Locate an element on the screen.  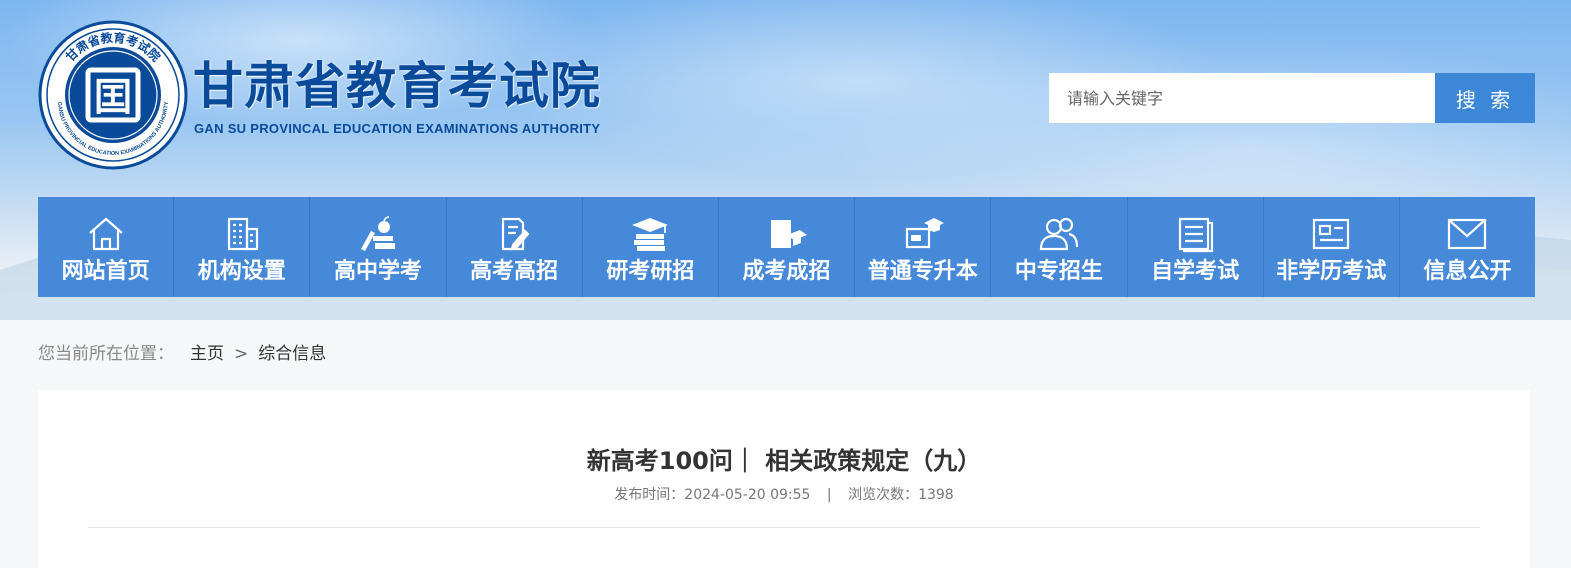
nav-item-high-school-exam: 高中学考 is located at coordinates (378, 247).